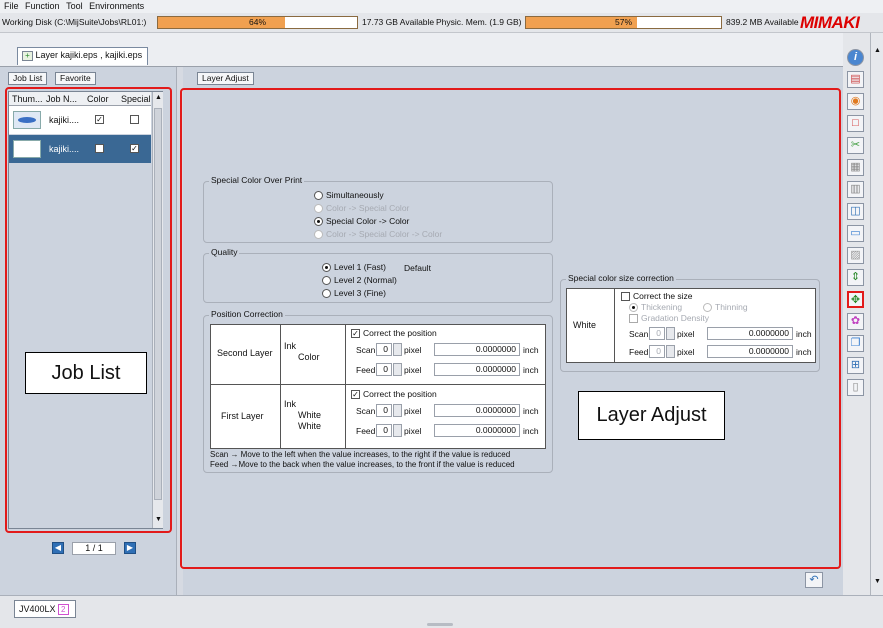  I want to click on document-tab-strip: + Layer kajiki.eps , kajiki.eps, so click(425, 50).